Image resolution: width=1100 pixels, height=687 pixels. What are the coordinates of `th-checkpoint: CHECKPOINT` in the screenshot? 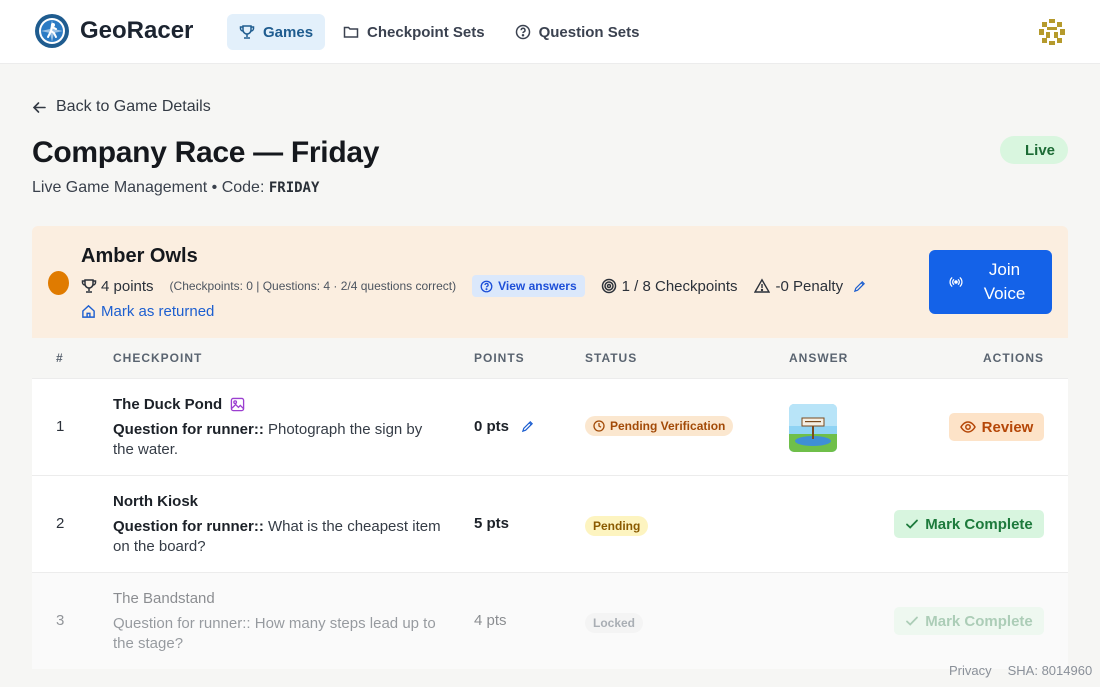 It's located at (158, 358).